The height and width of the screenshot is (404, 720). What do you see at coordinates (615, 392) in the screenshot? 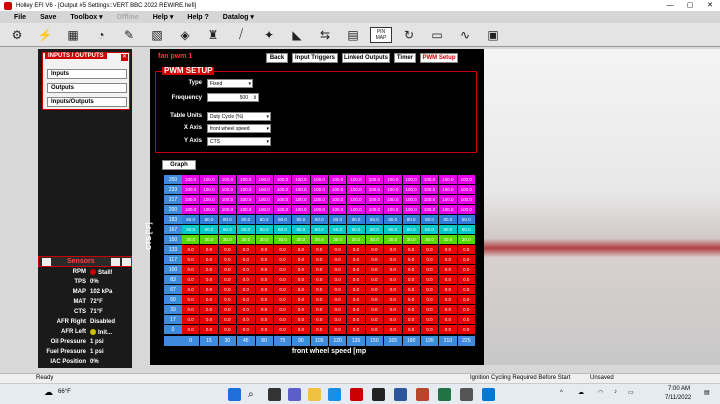
I see `volume-icon: ♪` at bounding box center [615, 392].